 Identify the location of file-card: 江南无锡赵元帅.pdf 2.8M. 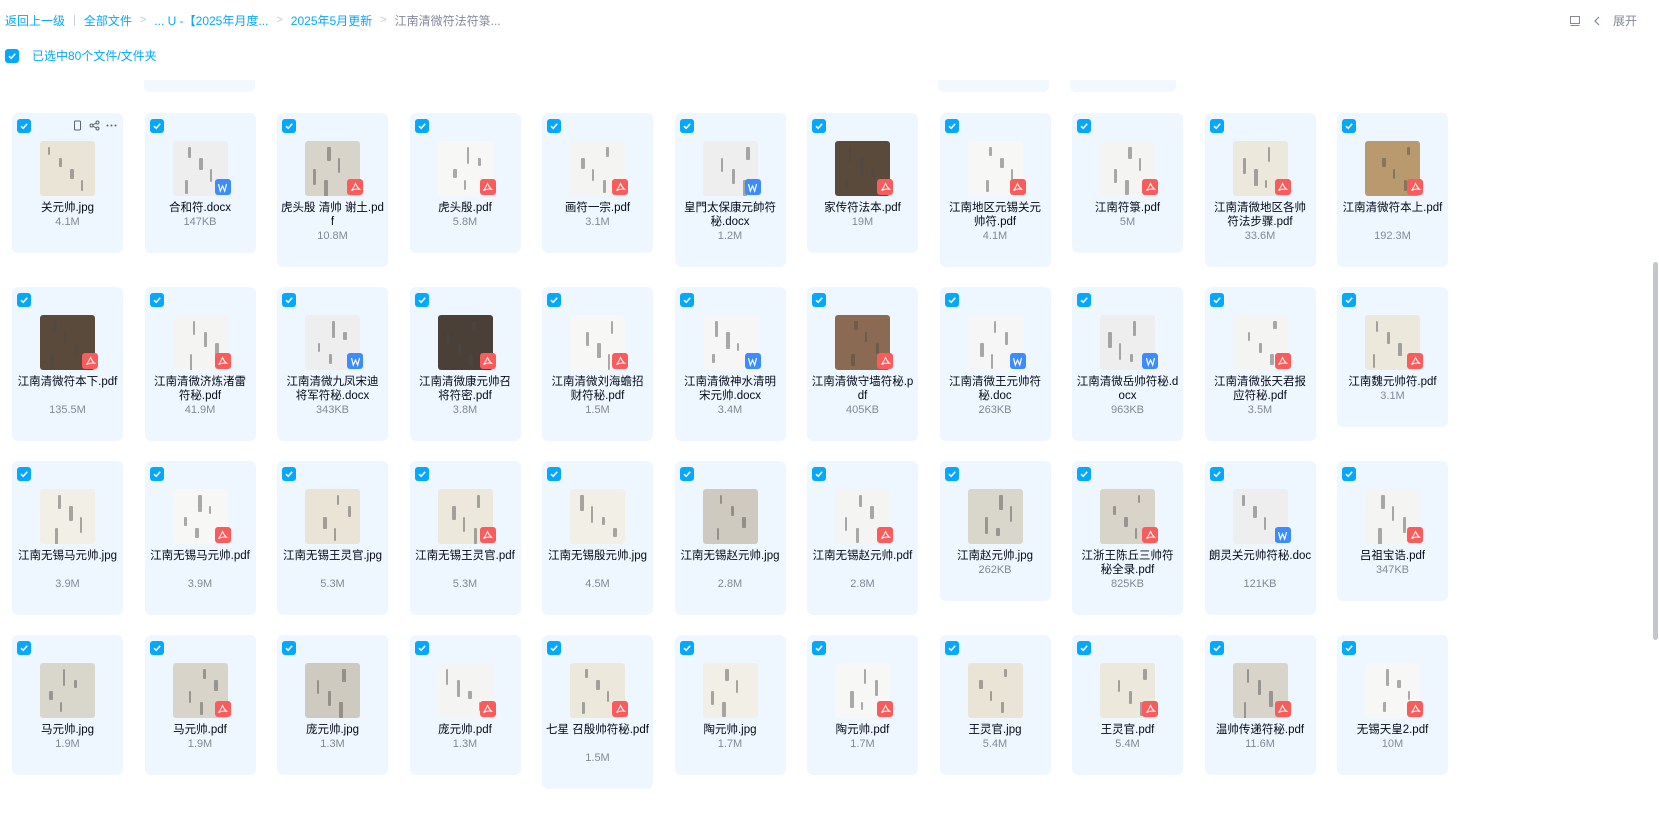
(862, 538).